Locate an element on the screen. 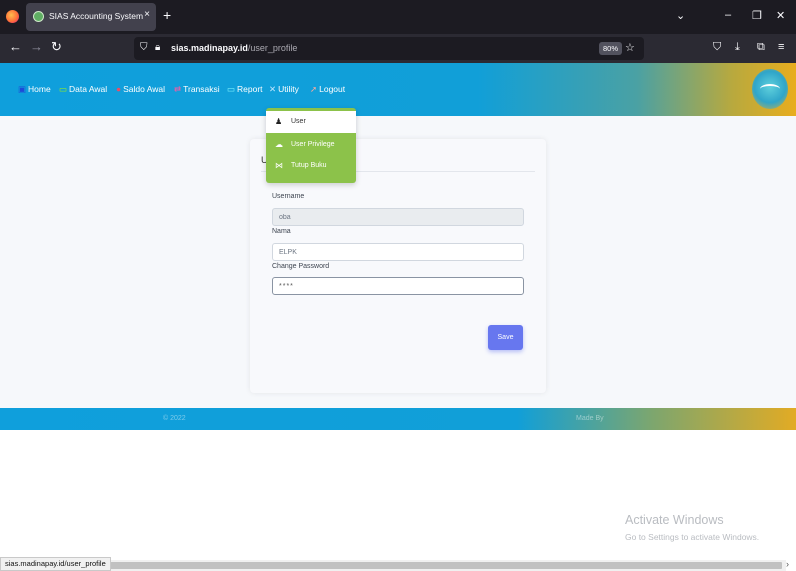 The height and width of the screenshot is (571, 796). activate-windows-subtitle: Go to Settings to activate Windows. is located at coordinates (692, 537).